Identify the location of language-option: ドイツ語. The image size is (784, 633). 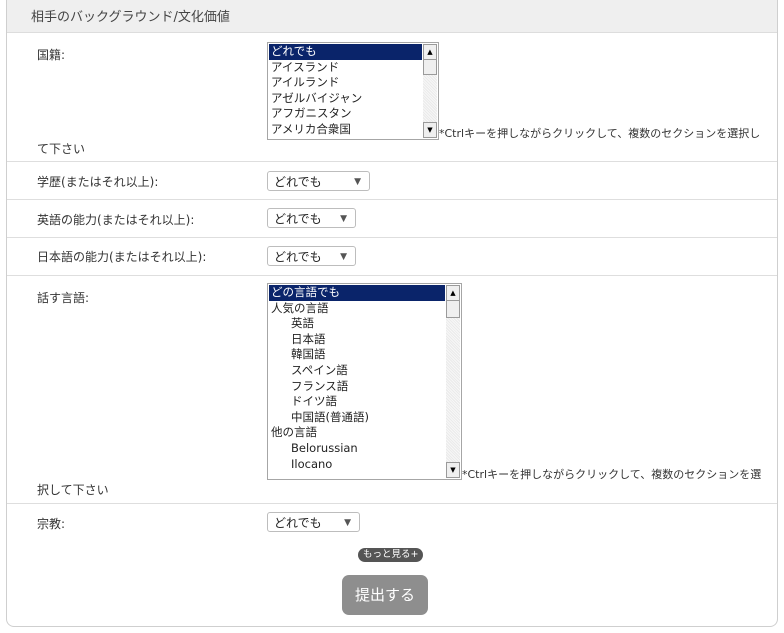
(357, 402).